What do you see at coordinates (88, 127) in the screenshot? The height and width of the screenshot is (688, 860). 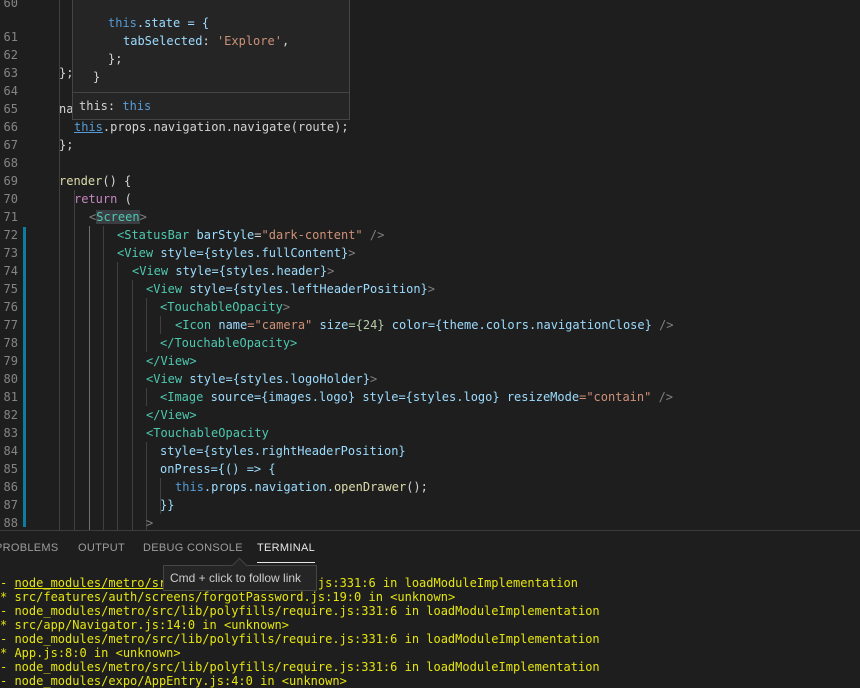 I see `this-keyword: this` at bounding box center [88, 127].